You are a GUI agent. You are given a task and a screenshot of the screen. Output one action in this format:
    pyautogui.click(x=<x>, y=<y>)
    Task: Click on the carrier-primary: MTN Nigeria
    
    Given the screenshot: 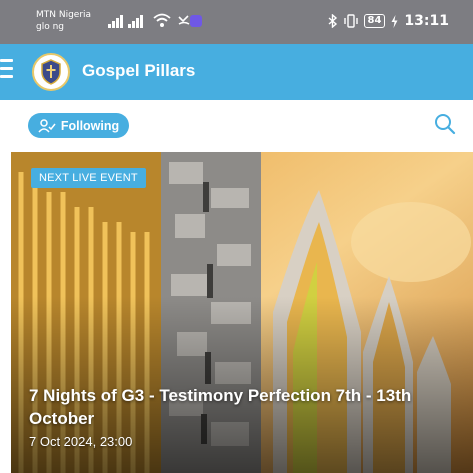 What is the action you would take?
    pyautogui.click(x=64, y=15)
    